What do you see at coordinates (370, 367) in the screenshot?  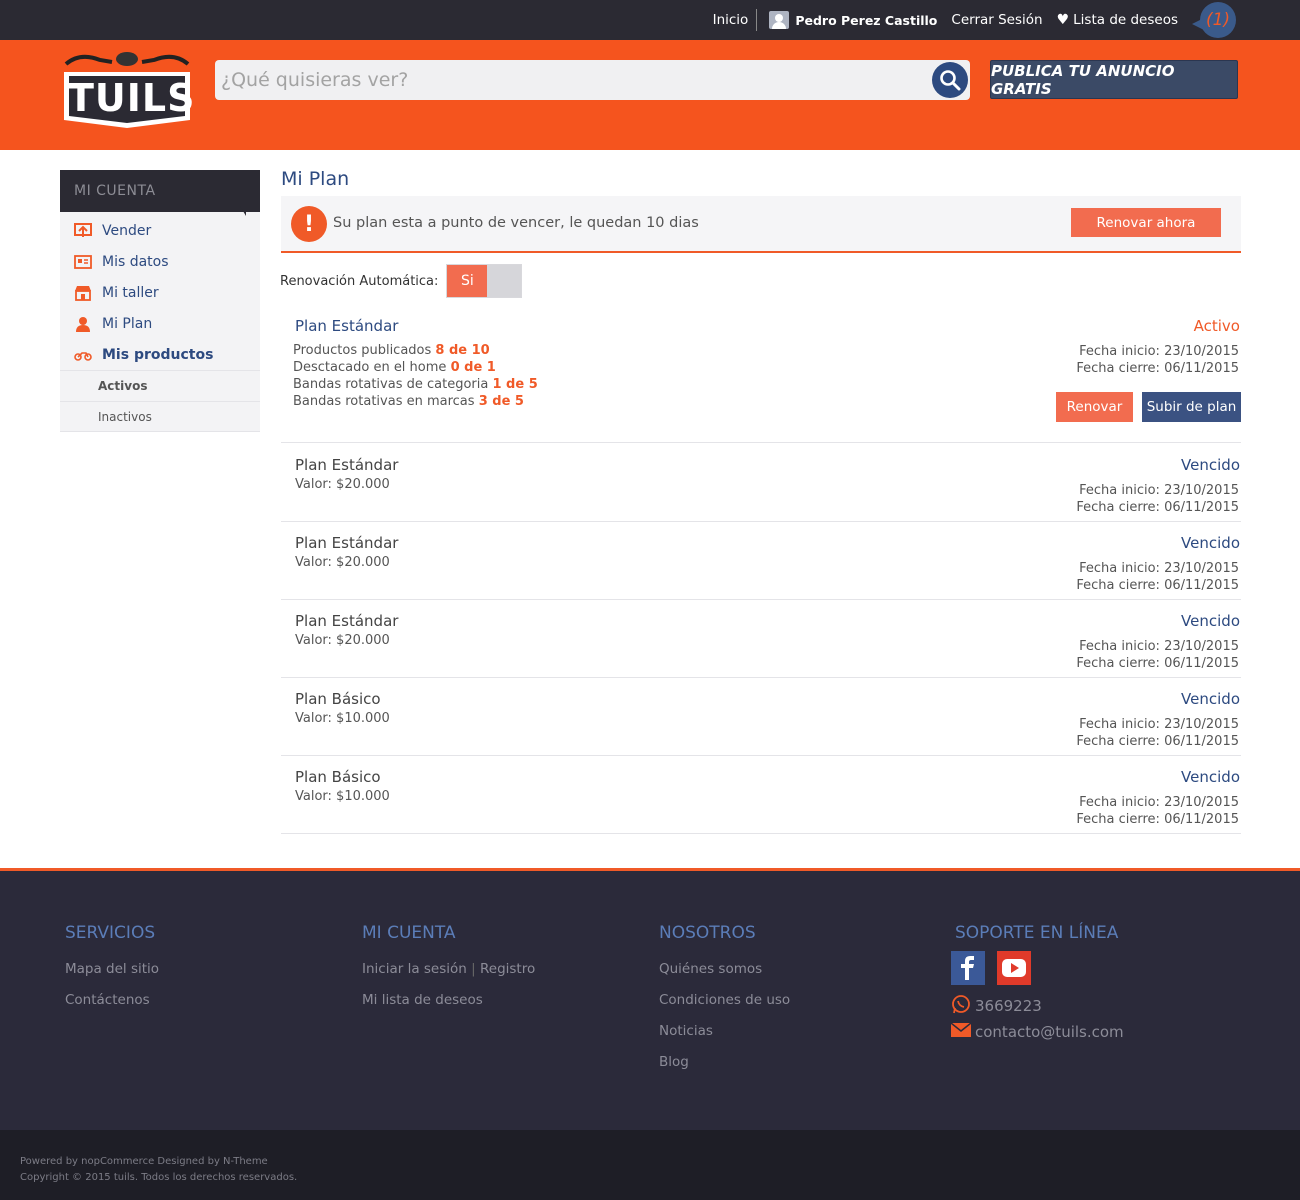 I see `detail-label: Desctacado en el home` at bounding box center [370, 367].